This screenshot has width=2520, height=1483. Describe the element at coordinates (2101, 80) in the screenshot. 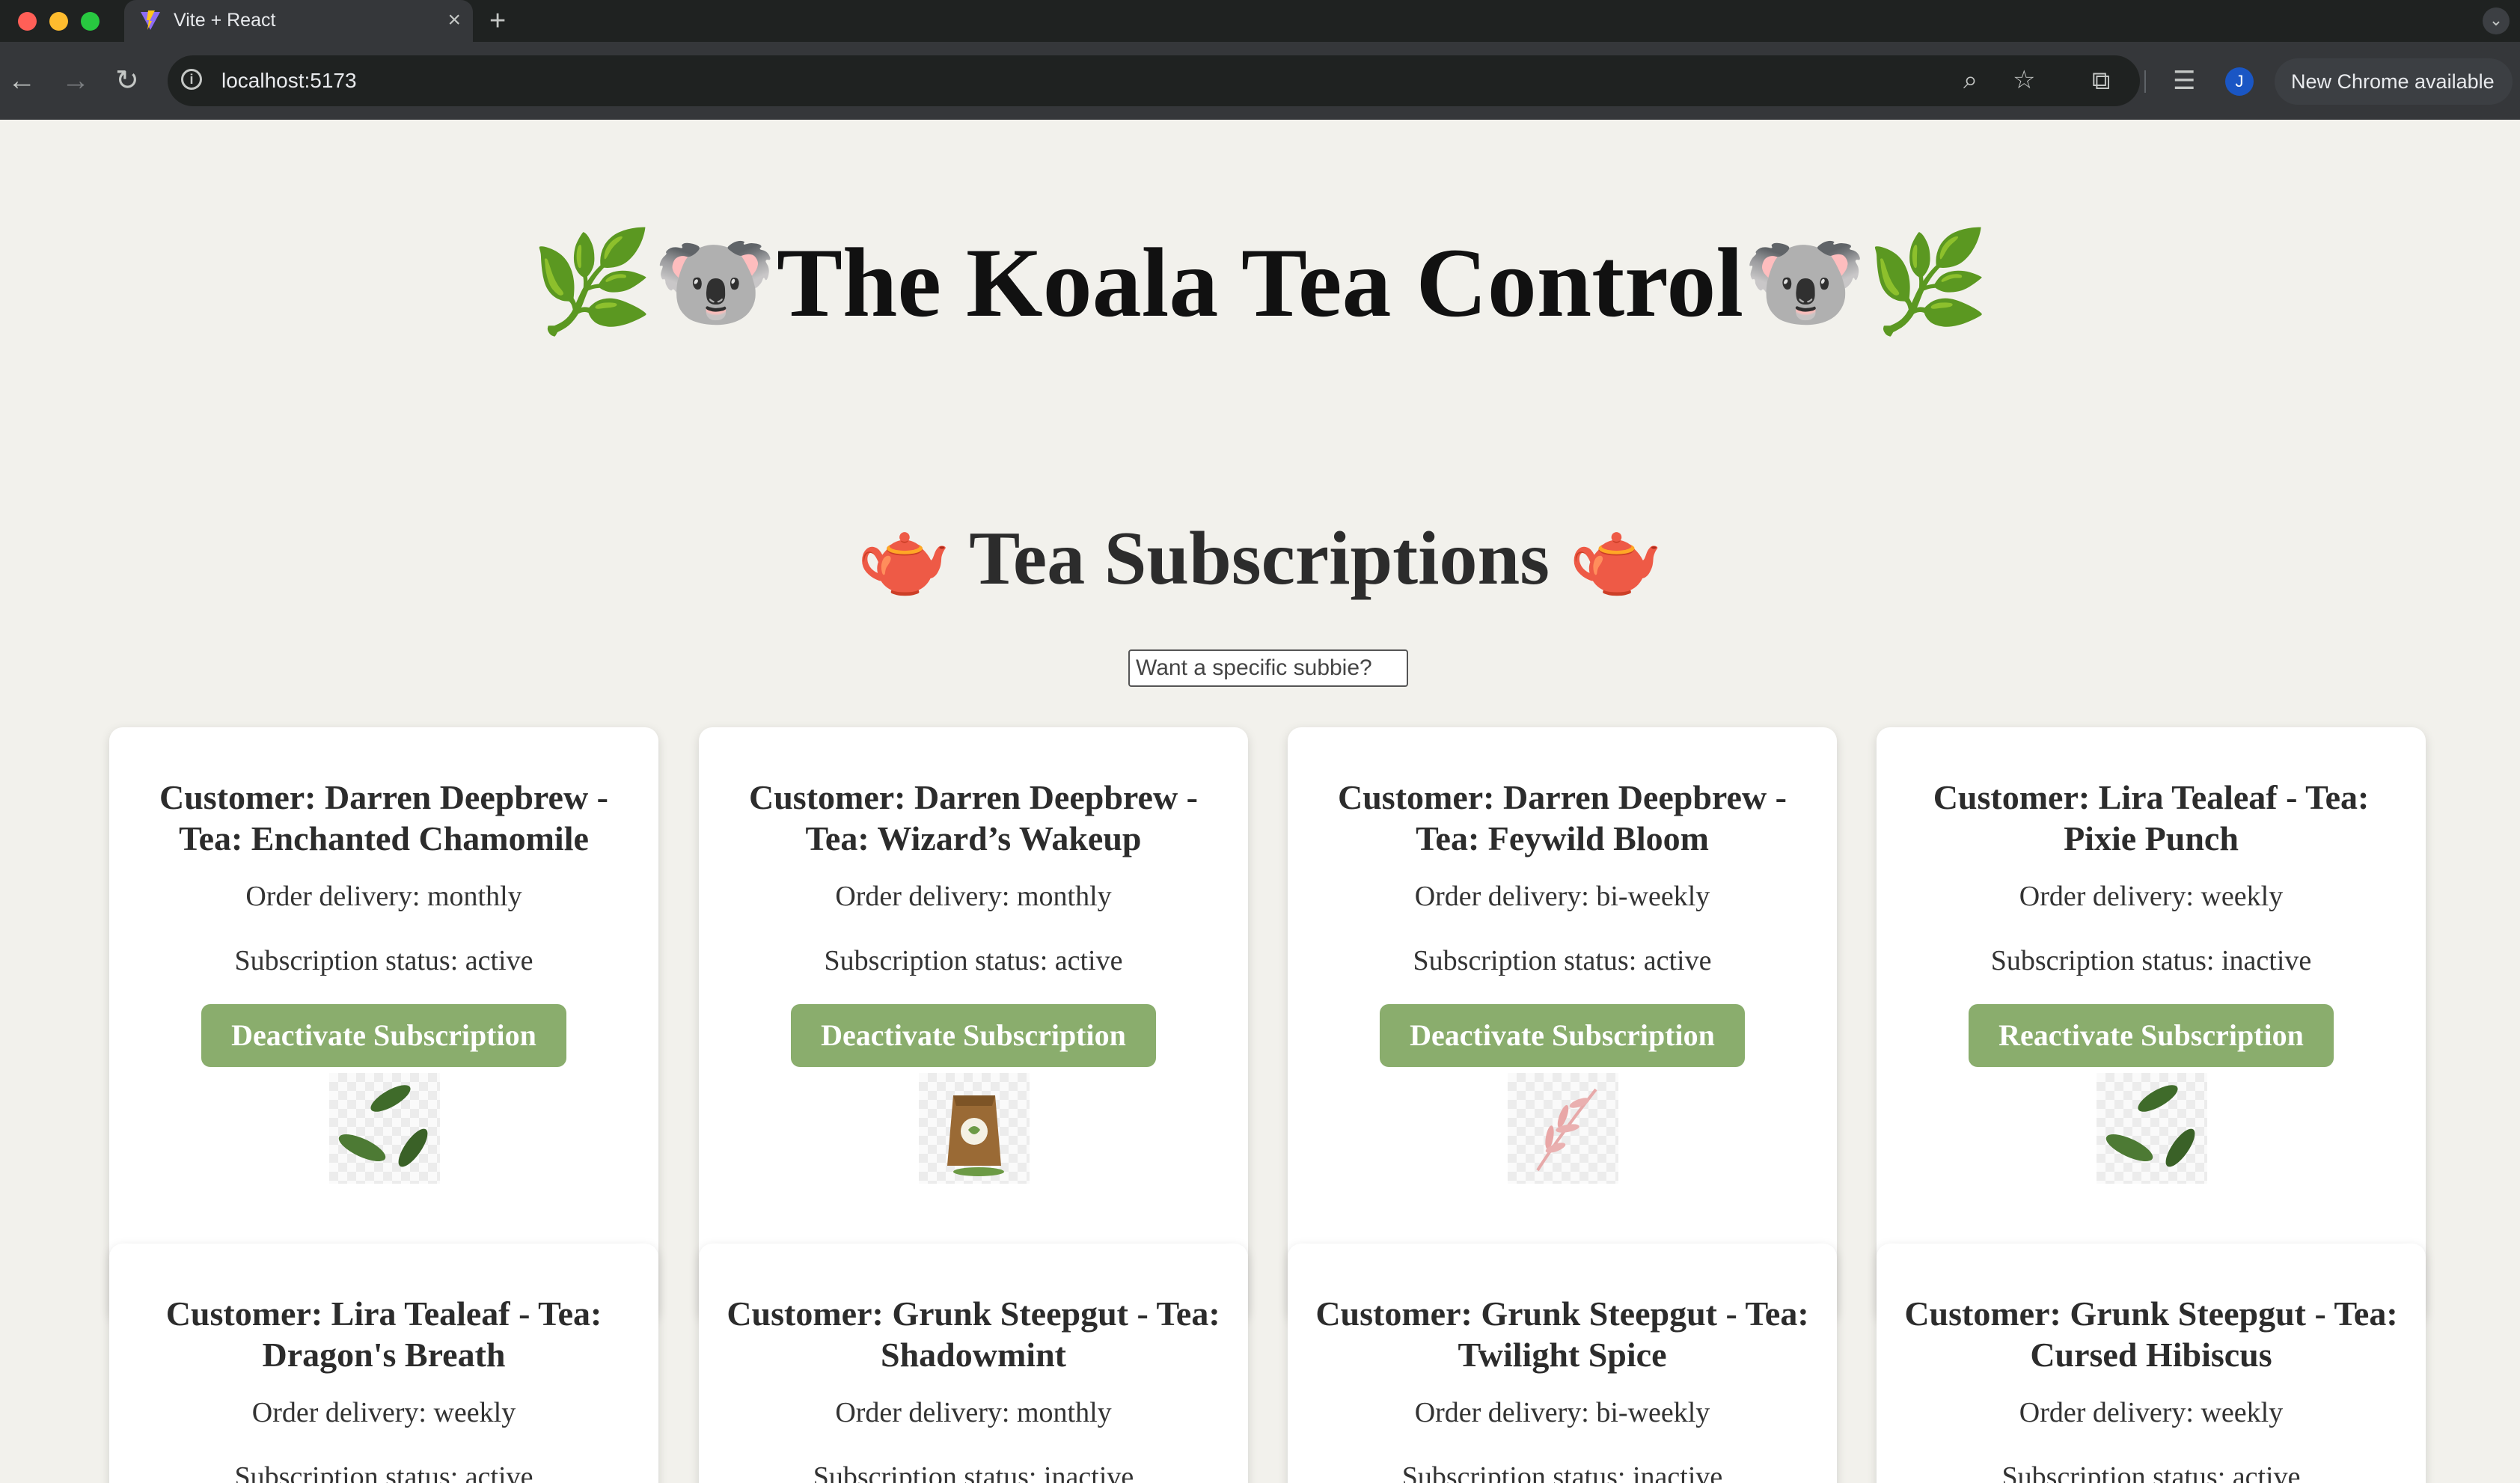

I see `extensions-icon: ⧉` at that location.